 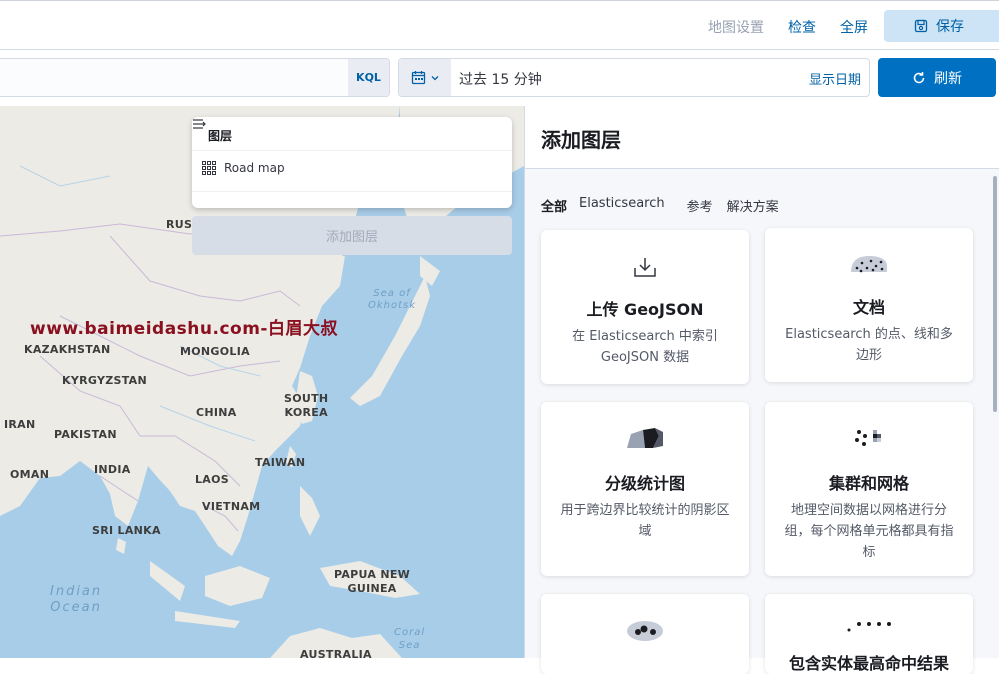 I want to click on refresh-label: 刷新, so click(x=948, y=78).